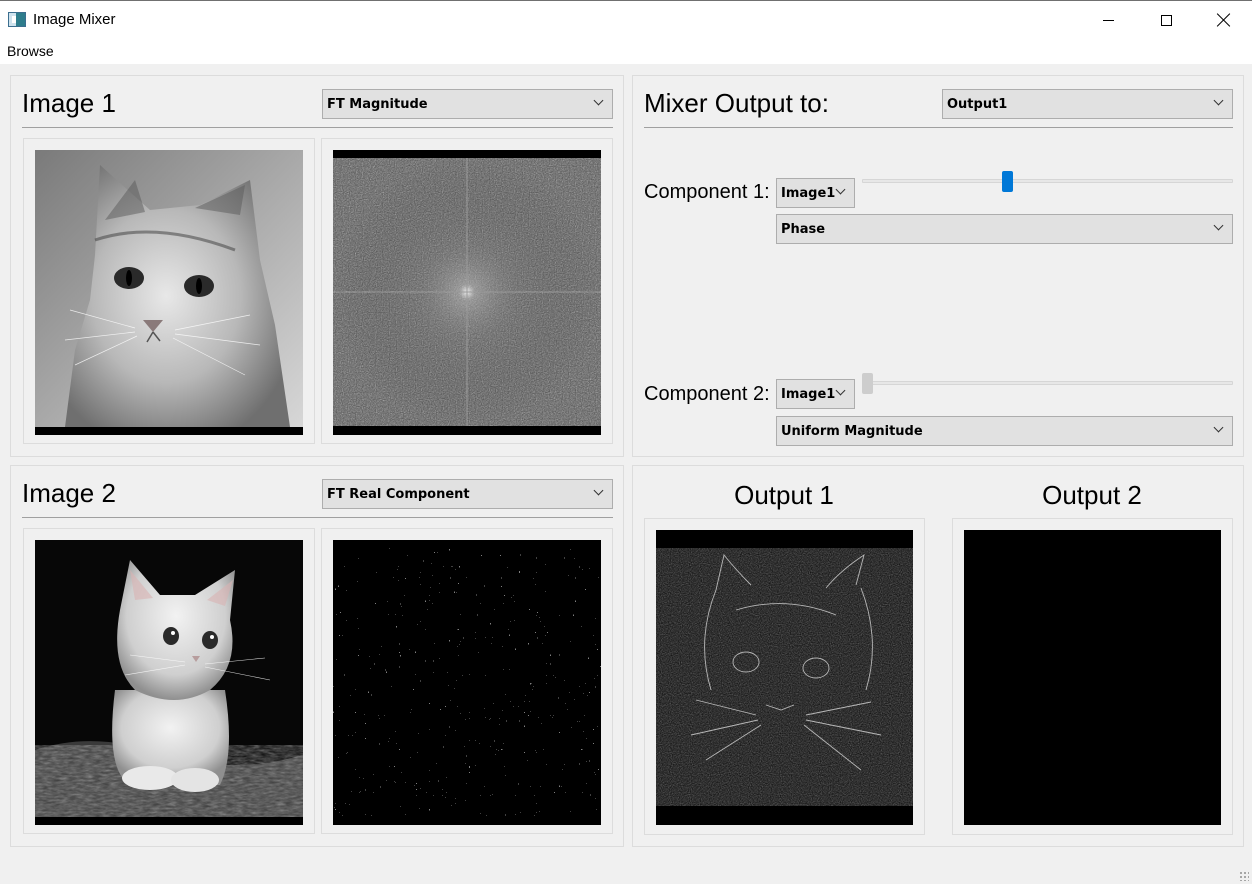  I want to click on image2-ft-real-component-image, so click(467, 682).